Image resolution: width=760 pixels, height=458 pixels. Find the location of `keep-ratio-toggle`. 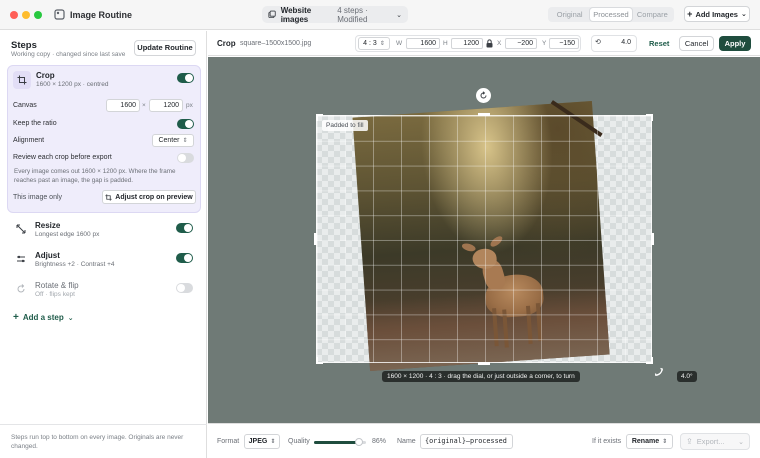

keep-ratio-toggle is located at coordinates (185, 124).